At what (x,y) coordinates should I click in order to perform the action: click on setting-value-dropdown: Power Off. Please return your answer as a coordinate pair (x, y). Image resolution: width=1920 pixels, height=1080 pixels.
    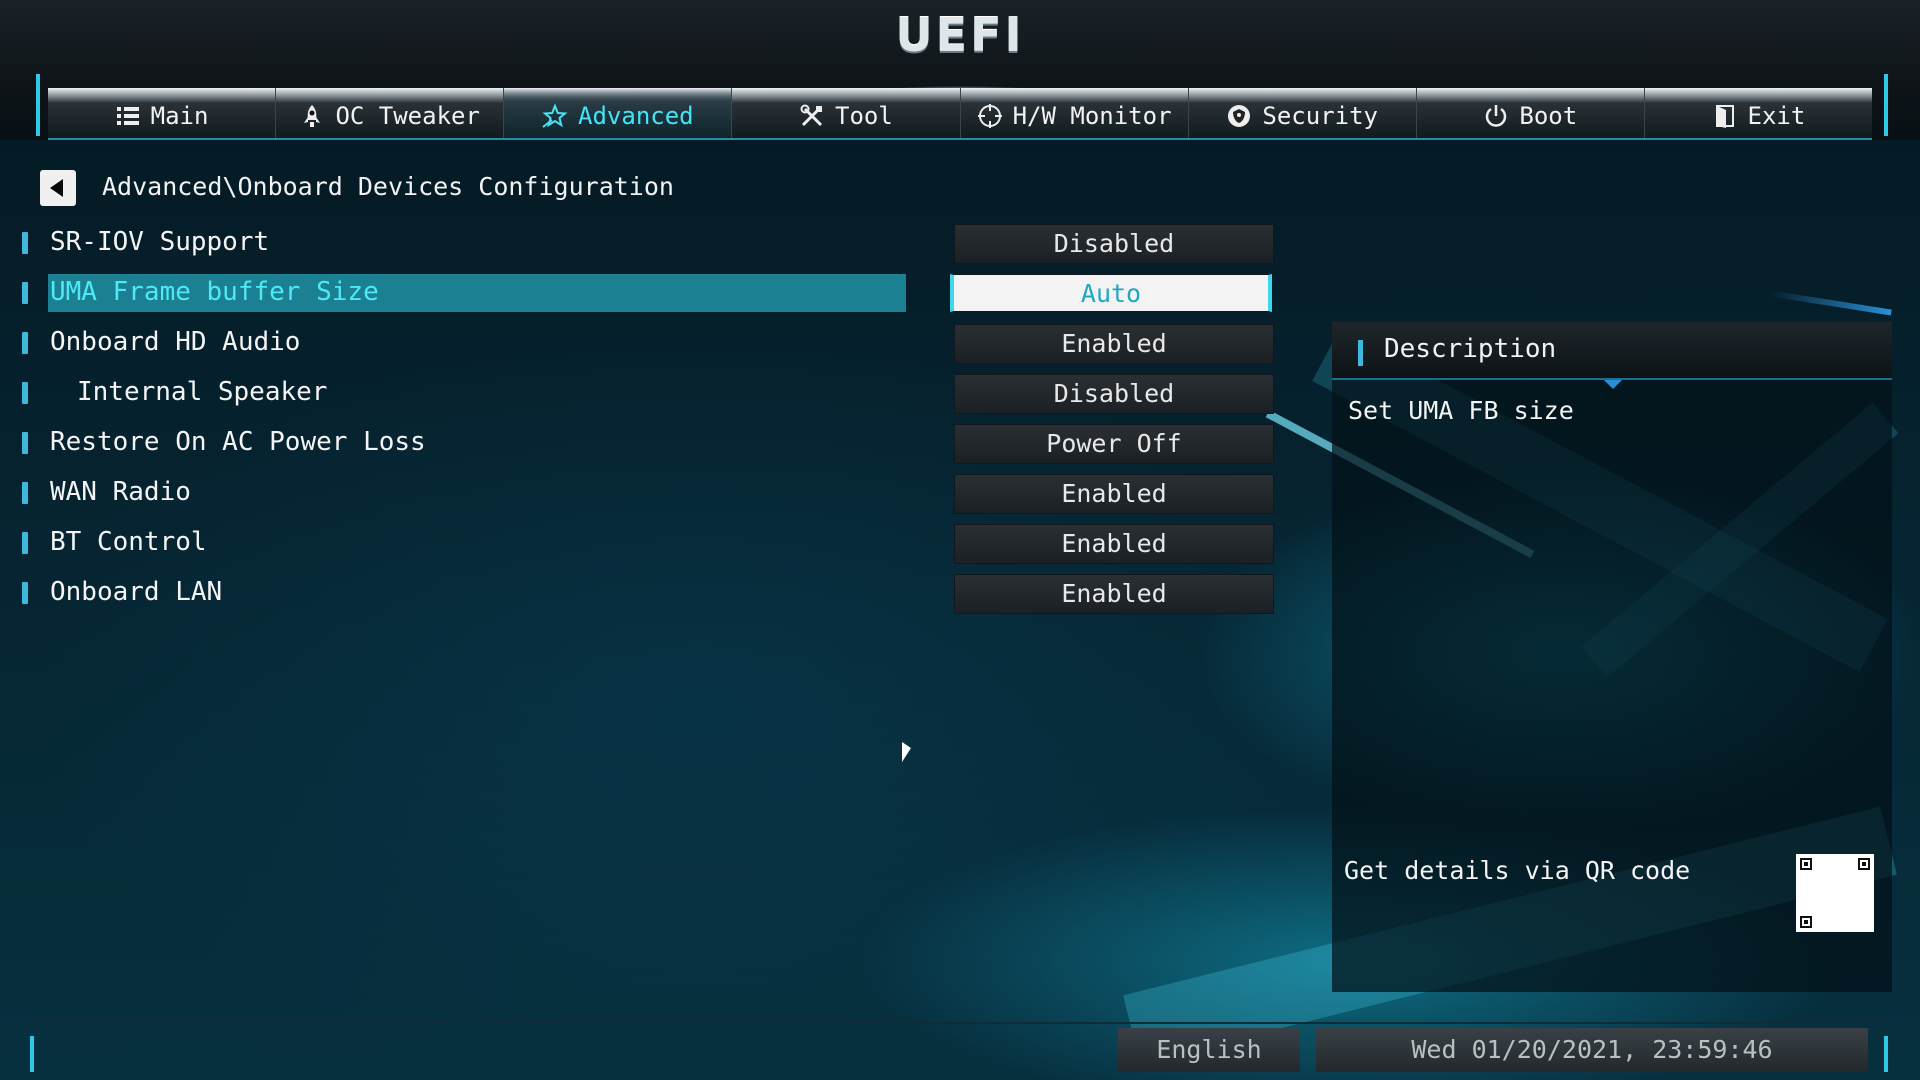
    Looking at the image, I should click on (1114, 444).